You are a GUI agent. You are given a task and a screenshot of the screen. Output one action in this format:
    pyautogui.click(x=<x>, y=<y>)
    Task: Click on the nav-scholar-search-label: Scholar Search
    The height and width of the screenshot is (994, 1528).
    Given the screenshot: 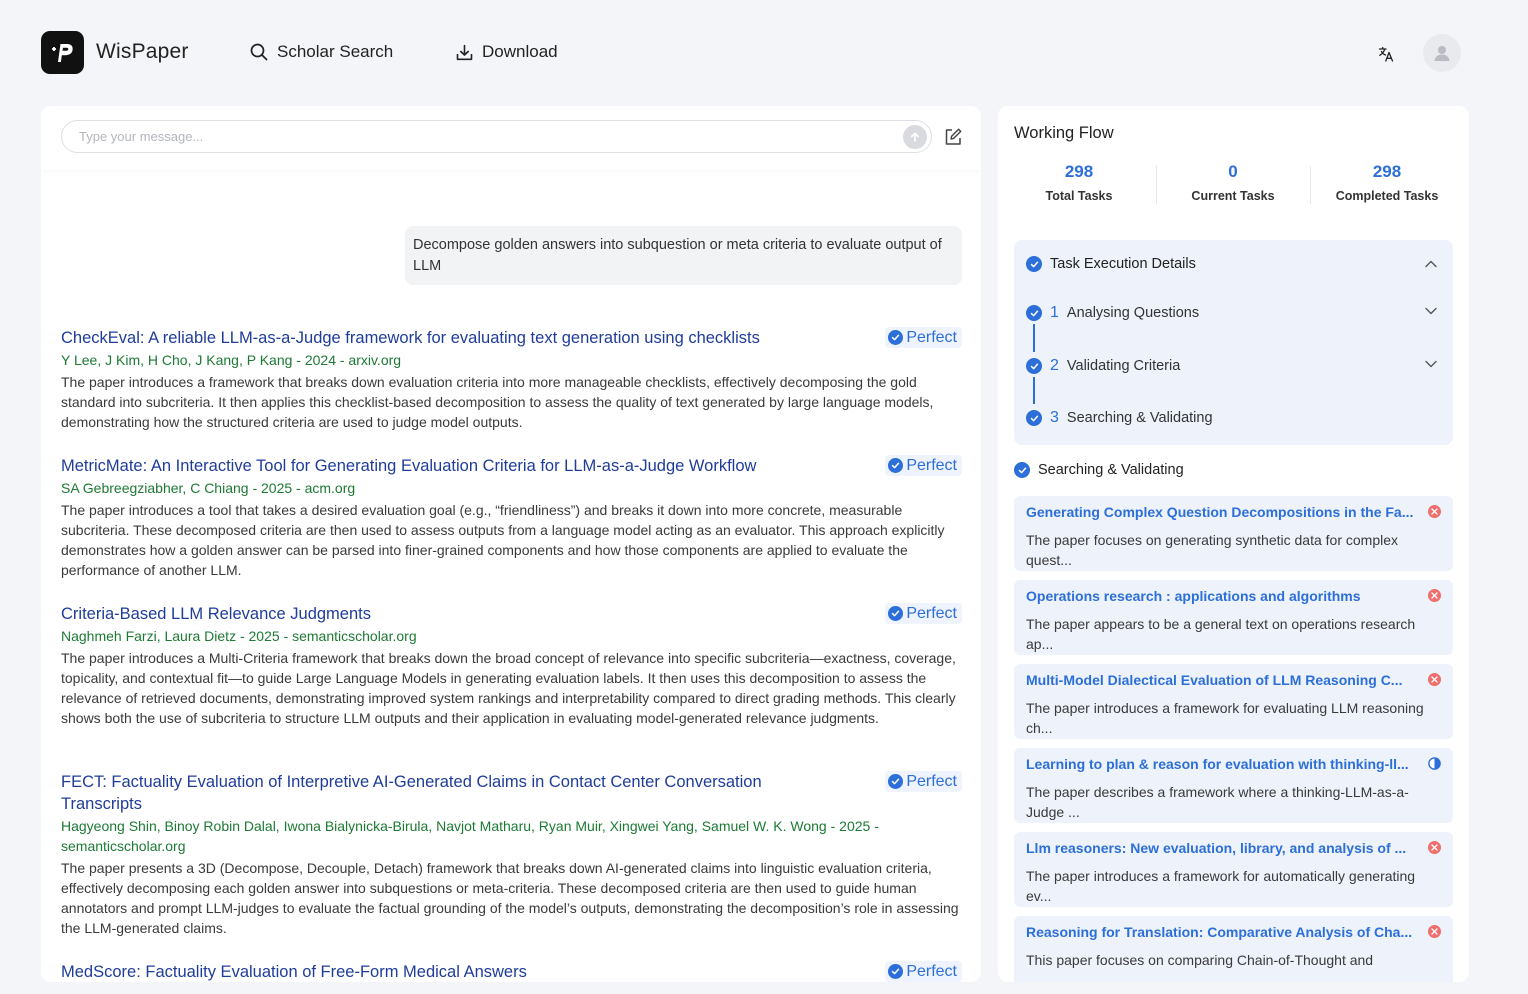 What is the action you would take?
    pyautogui.click(x=335, y=51)
    